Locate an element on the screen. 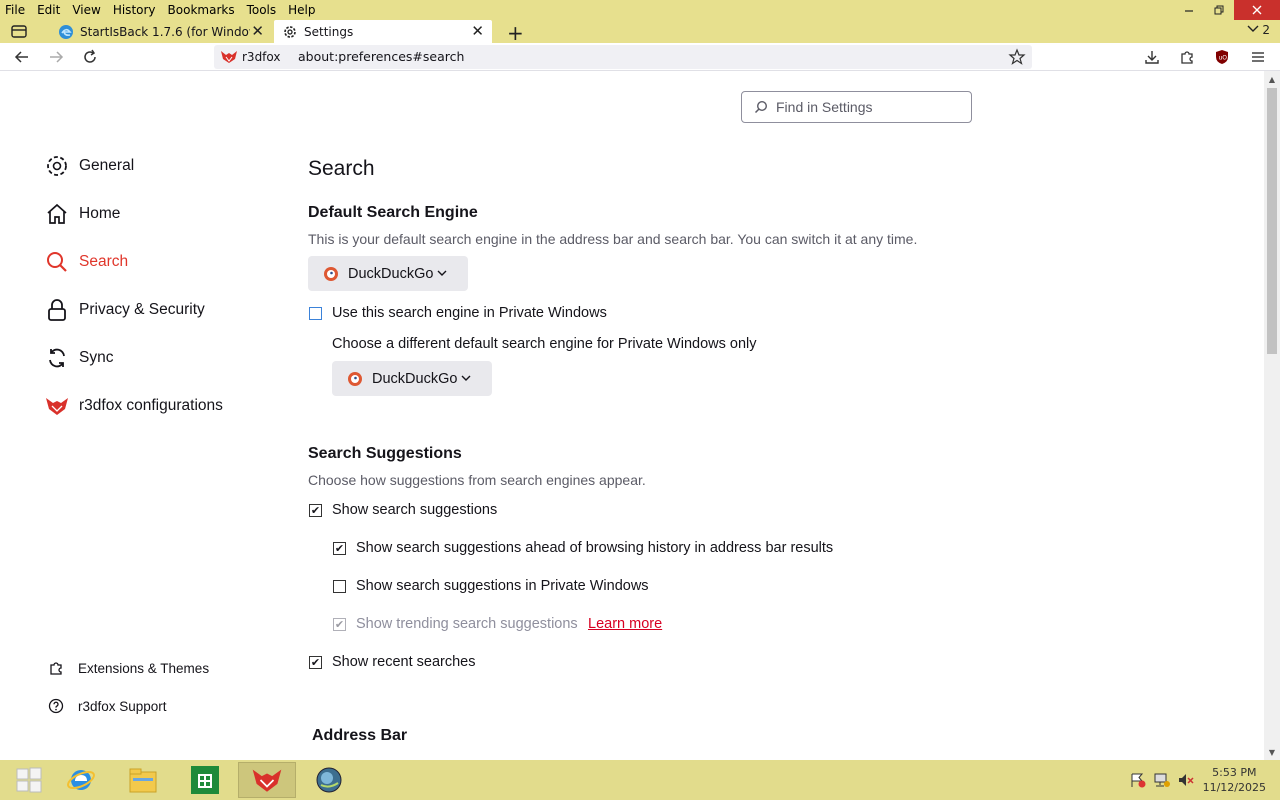  show-suggestions-checkbox: ✔ is located at coordinates (315, 510).